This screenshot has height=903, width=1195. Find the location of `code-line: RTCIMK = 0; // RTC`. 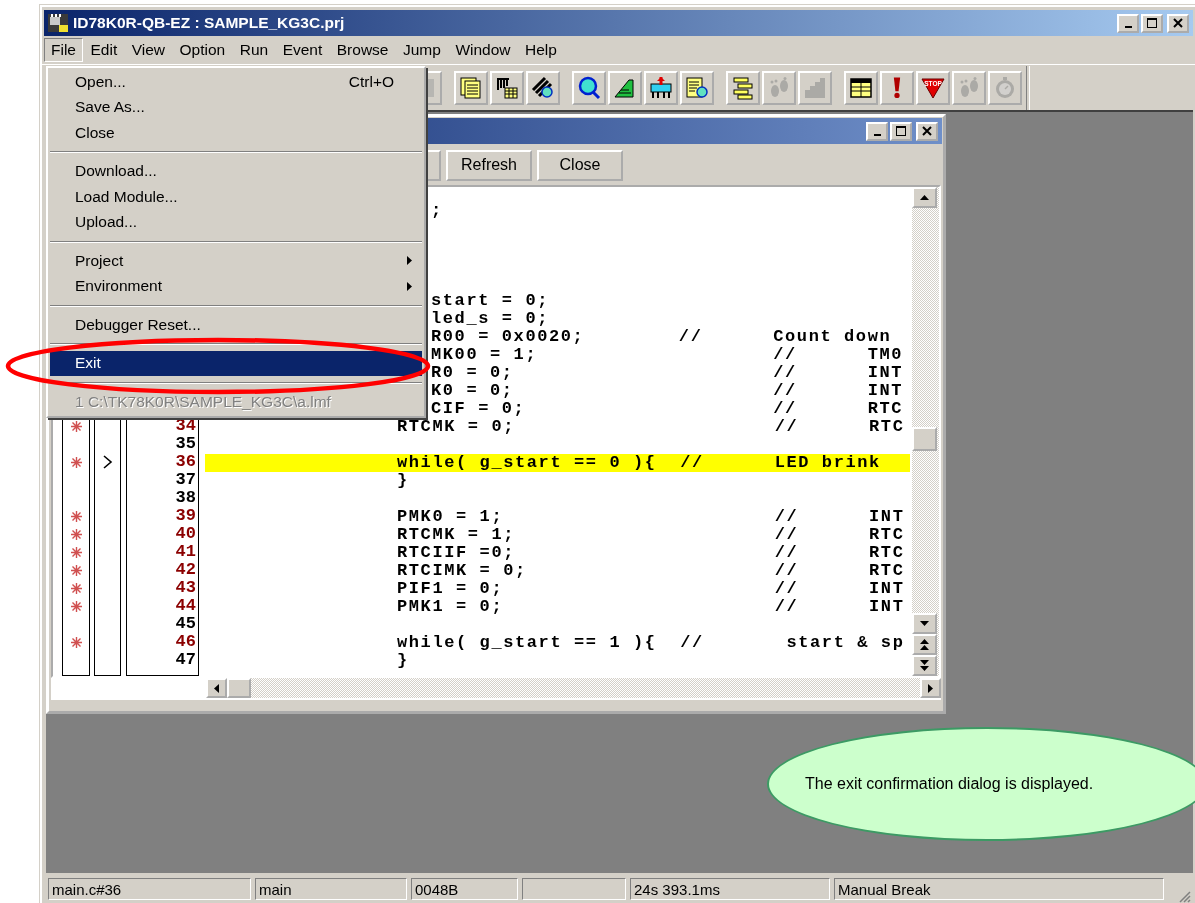

code-line: RTCIMK = 0; // RTC is located at coordinates (651, 571).